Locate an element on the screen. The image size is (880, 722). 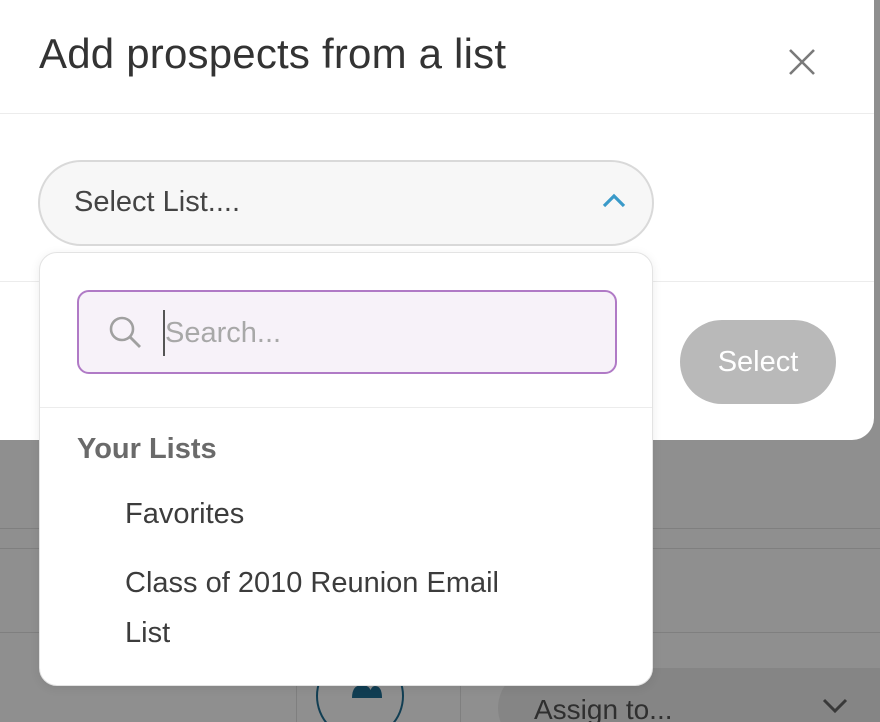
search-icon is located at coordinates (125, 334).